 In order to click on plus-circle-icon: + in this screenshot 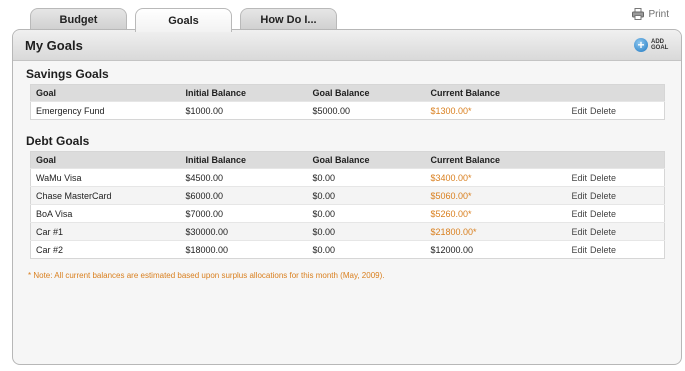, I will do `click(641, 45)`.